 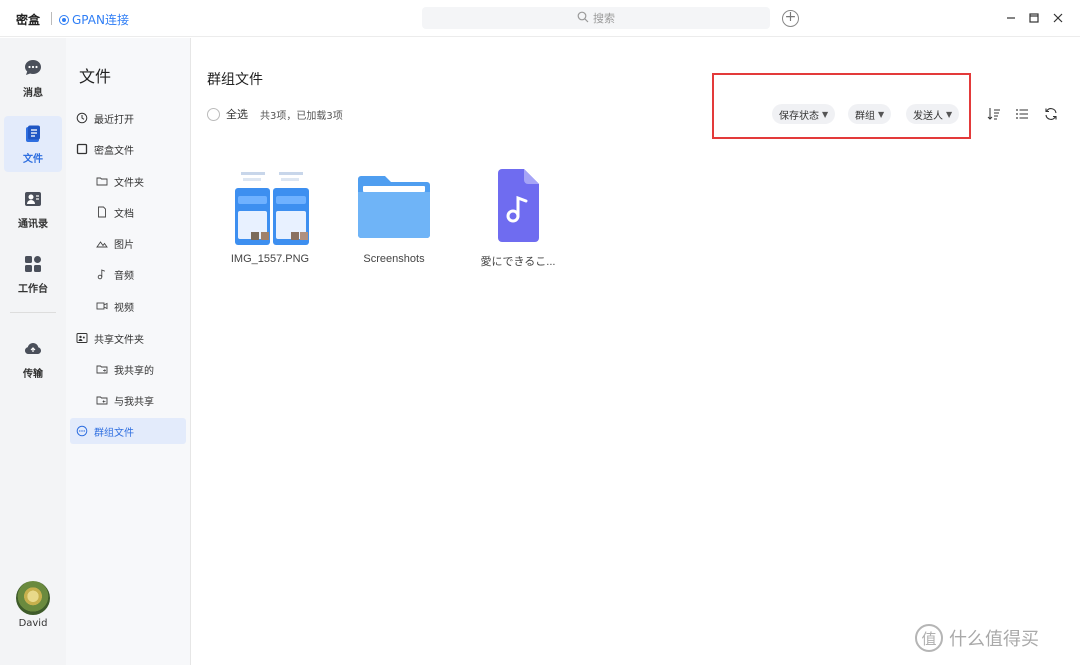 What do you see at coordinates (33, 312) in the screenshot?
I see `rail-divider` at bounding box center [33, 312].